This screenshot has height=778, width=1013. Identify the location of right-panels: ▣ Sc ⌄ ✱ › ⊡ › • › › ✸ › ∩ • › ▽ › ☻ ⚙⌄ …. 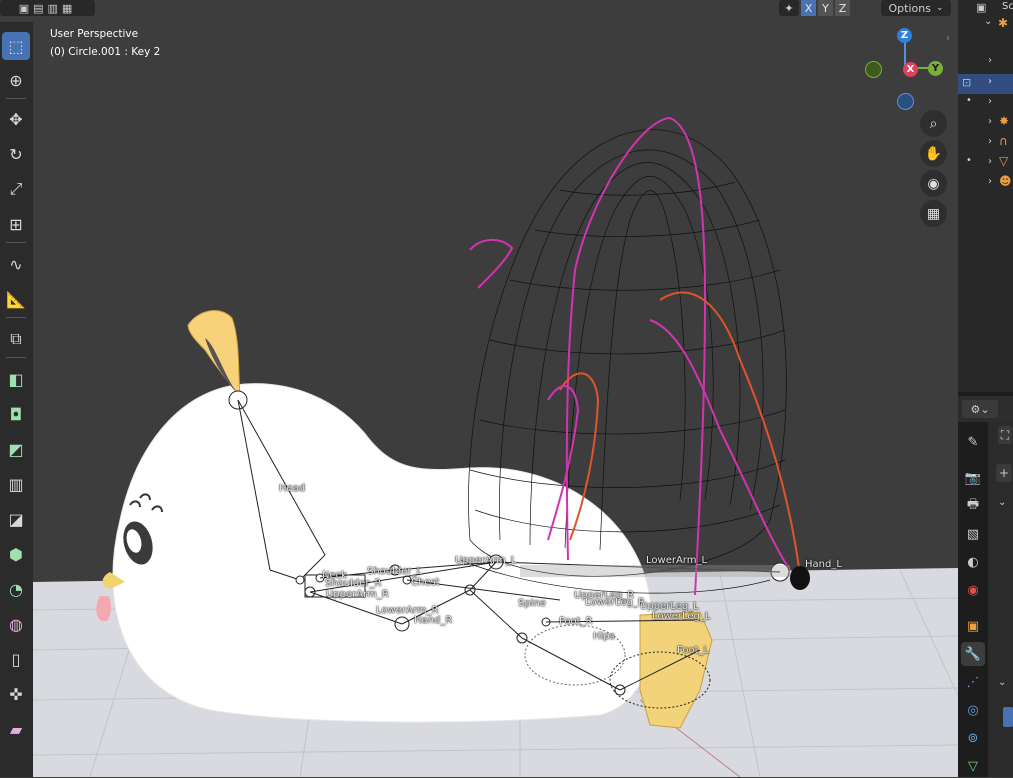
(985, 388).